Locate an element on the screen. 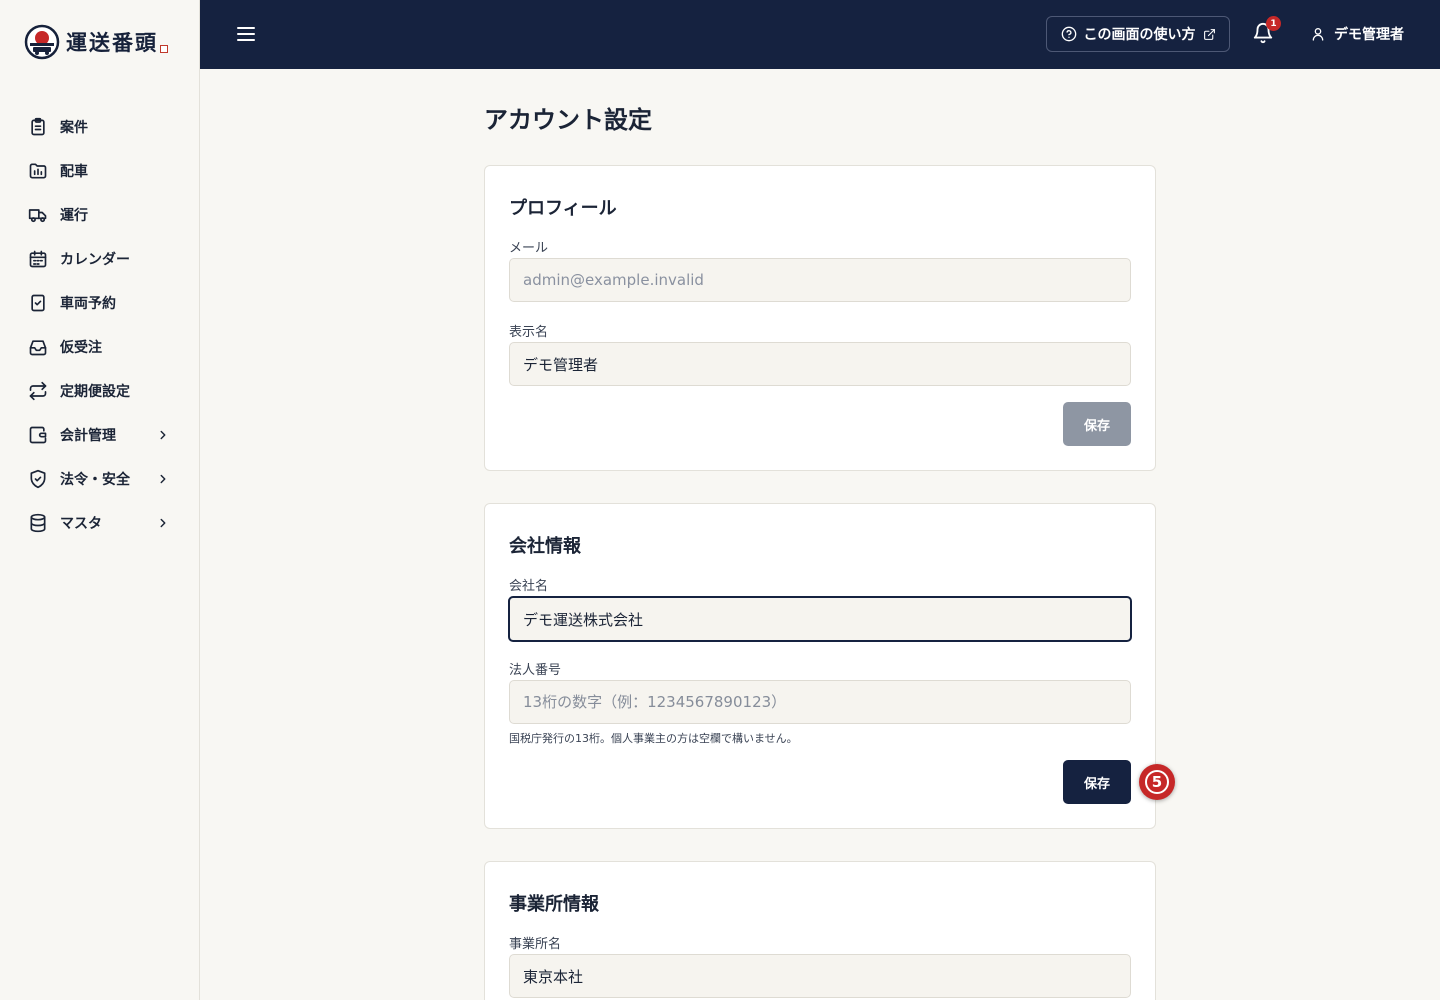  shield-check-icon is located at coordinates (38, 479).